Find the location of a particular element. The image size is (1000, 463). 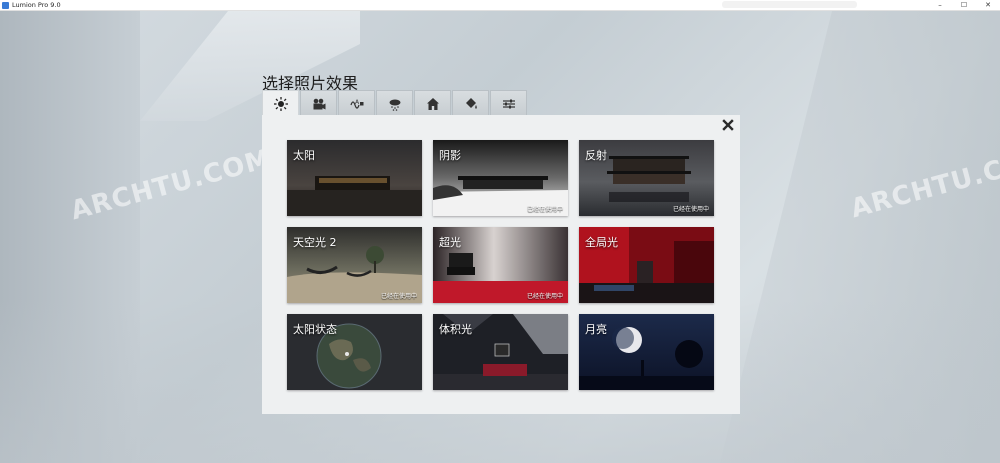

paint-bucket-icon is located at coordinates (471, 103).